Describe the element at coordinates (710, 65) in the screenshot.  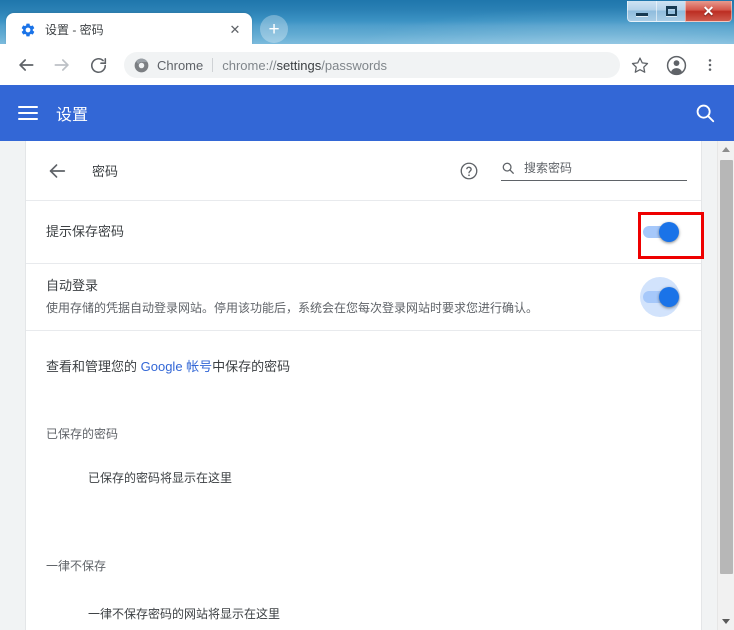
I see `three-dot-menu-icon` at that location.